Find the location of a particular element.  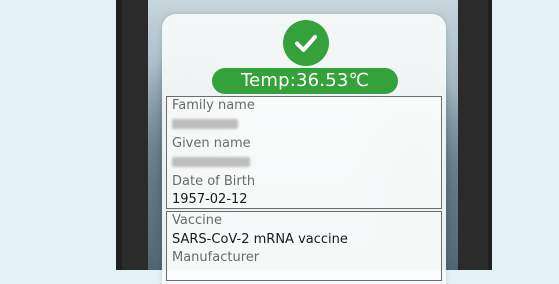

dob-label: Date of Birth is located at coordinates (214, 181).